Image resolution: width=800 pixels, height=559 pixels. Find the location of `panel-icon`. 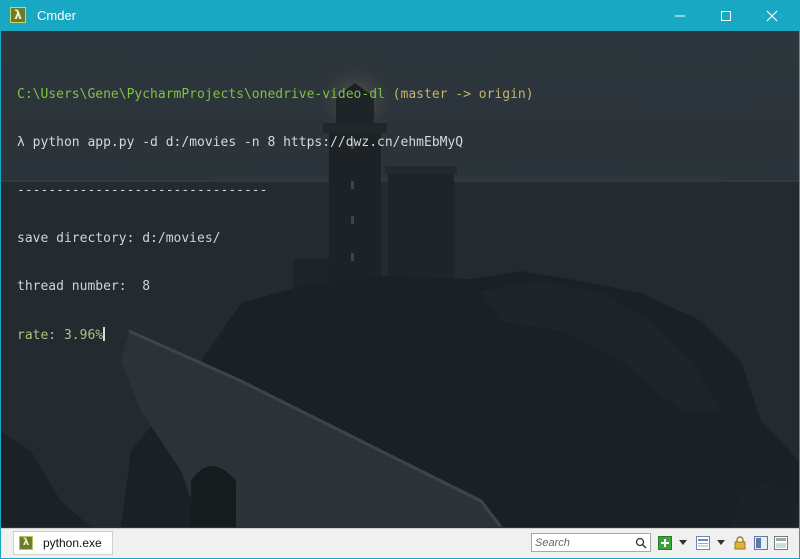

panel-icon is located at coordinates (781, 543).